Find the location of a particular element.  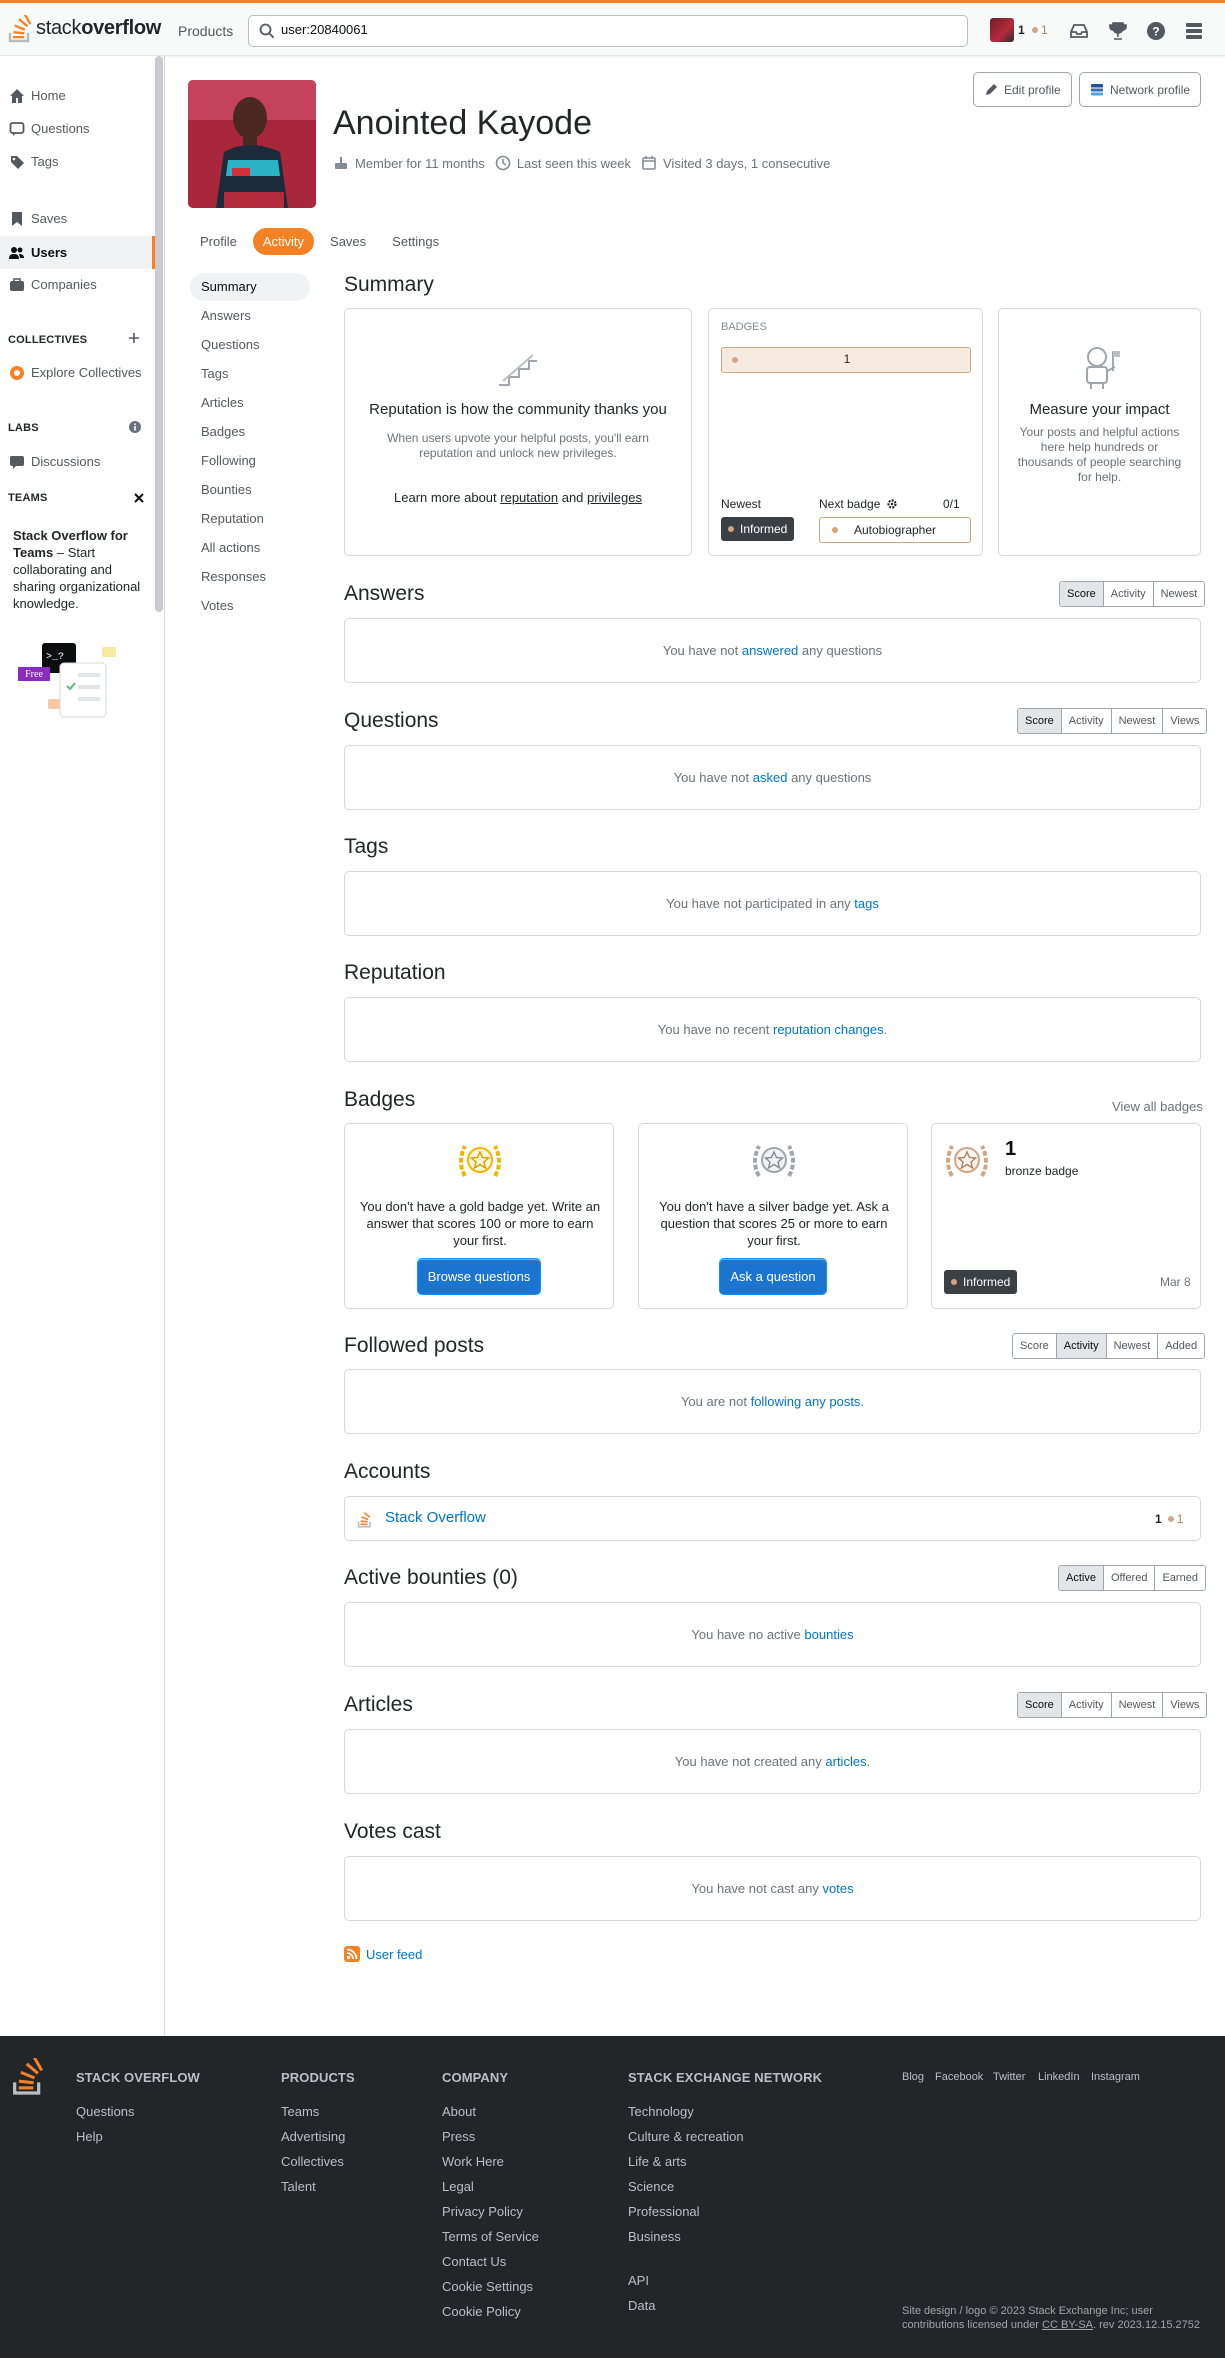

articles-link: articles is located at coordinates (845, 1761).